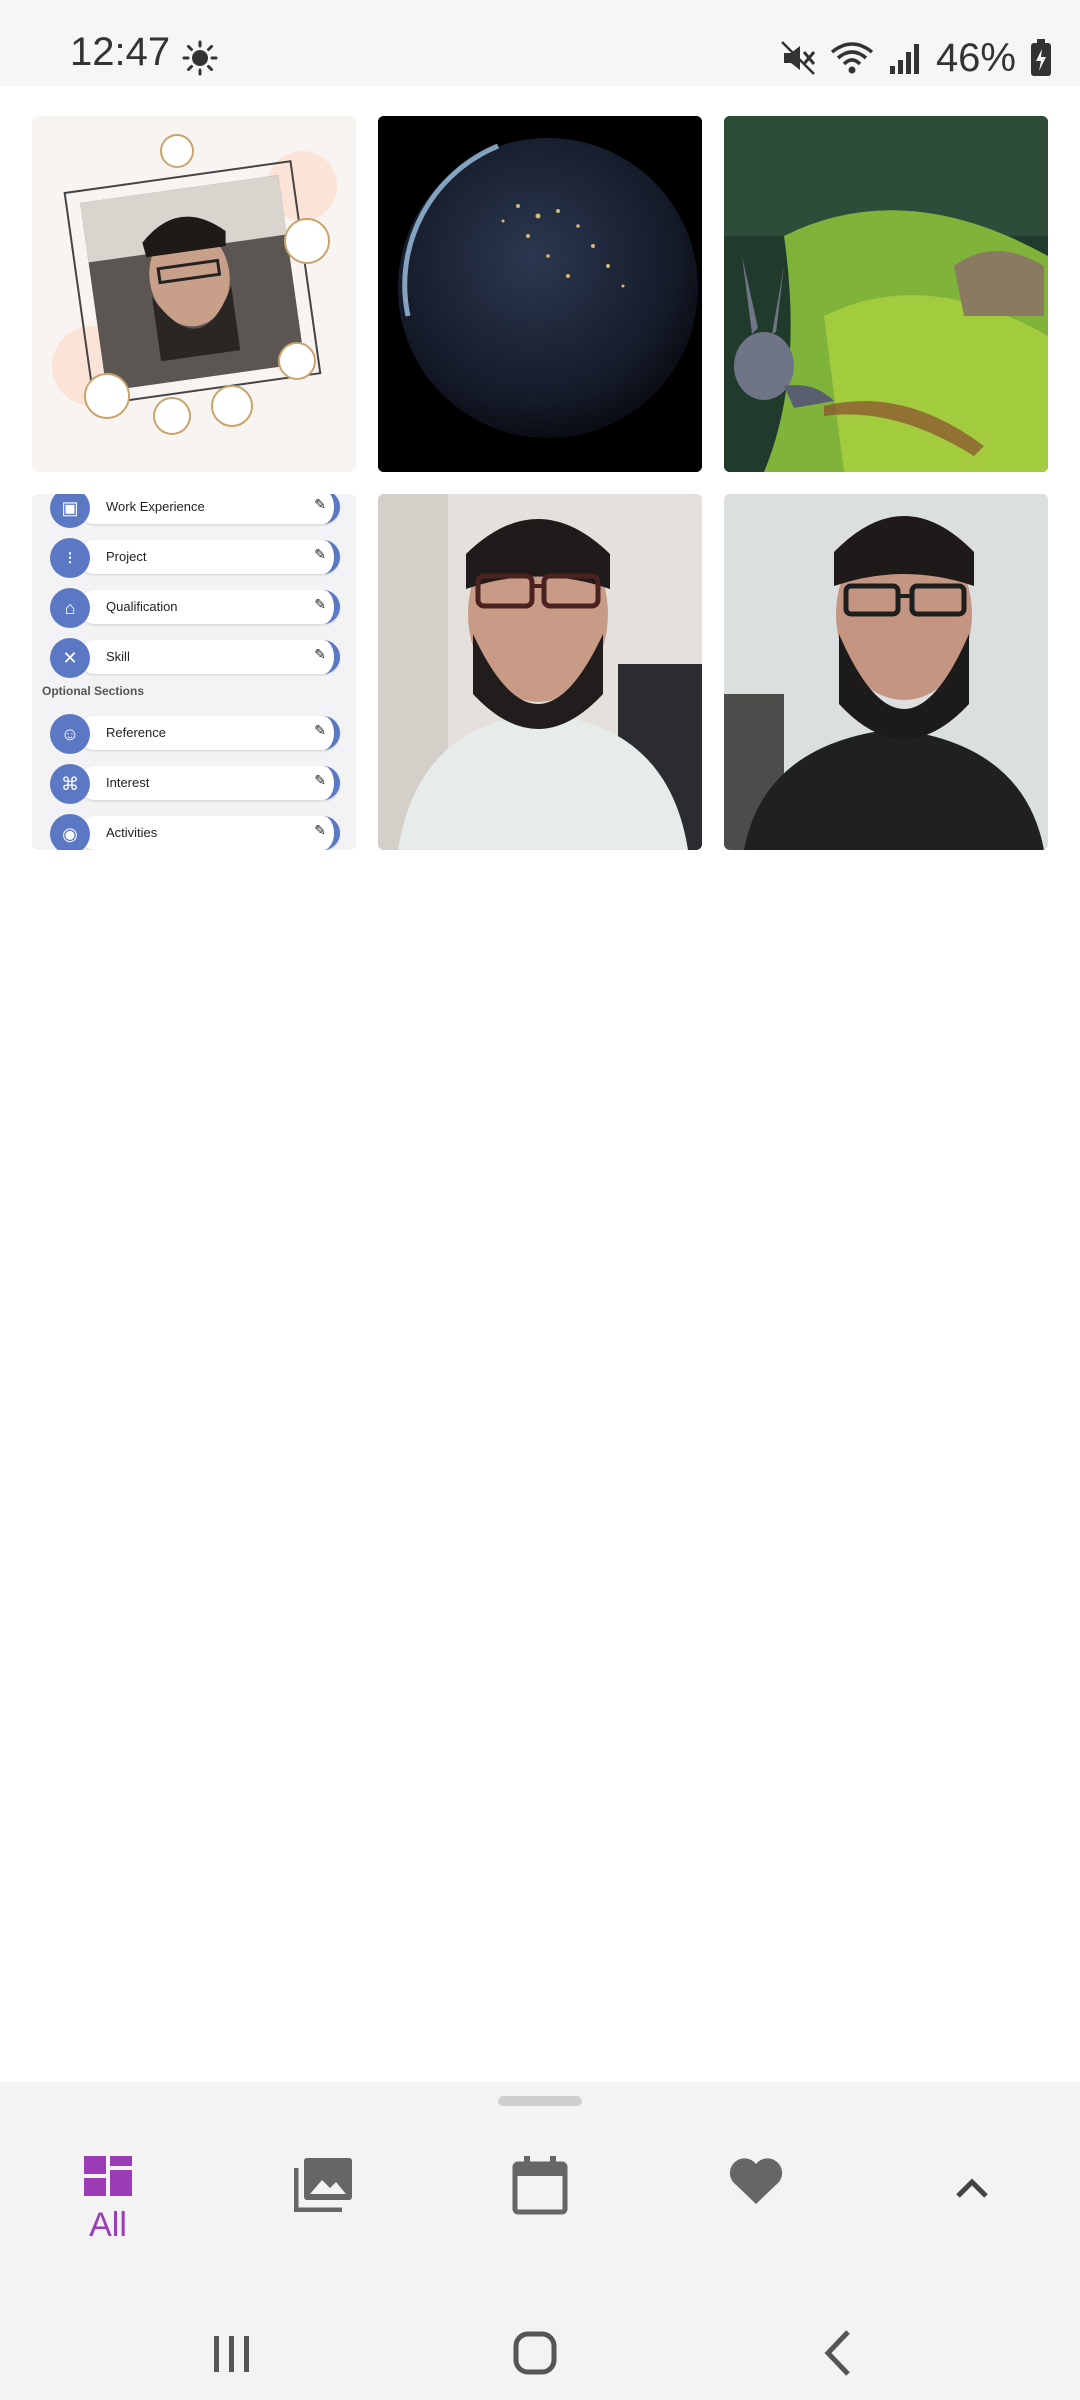 This screenshot has width=1080, height=2400. Describe the element at coordinates (195, 832) in the screenshot. I see `resume-row-activities: ◉ Activities ✎` at that location.